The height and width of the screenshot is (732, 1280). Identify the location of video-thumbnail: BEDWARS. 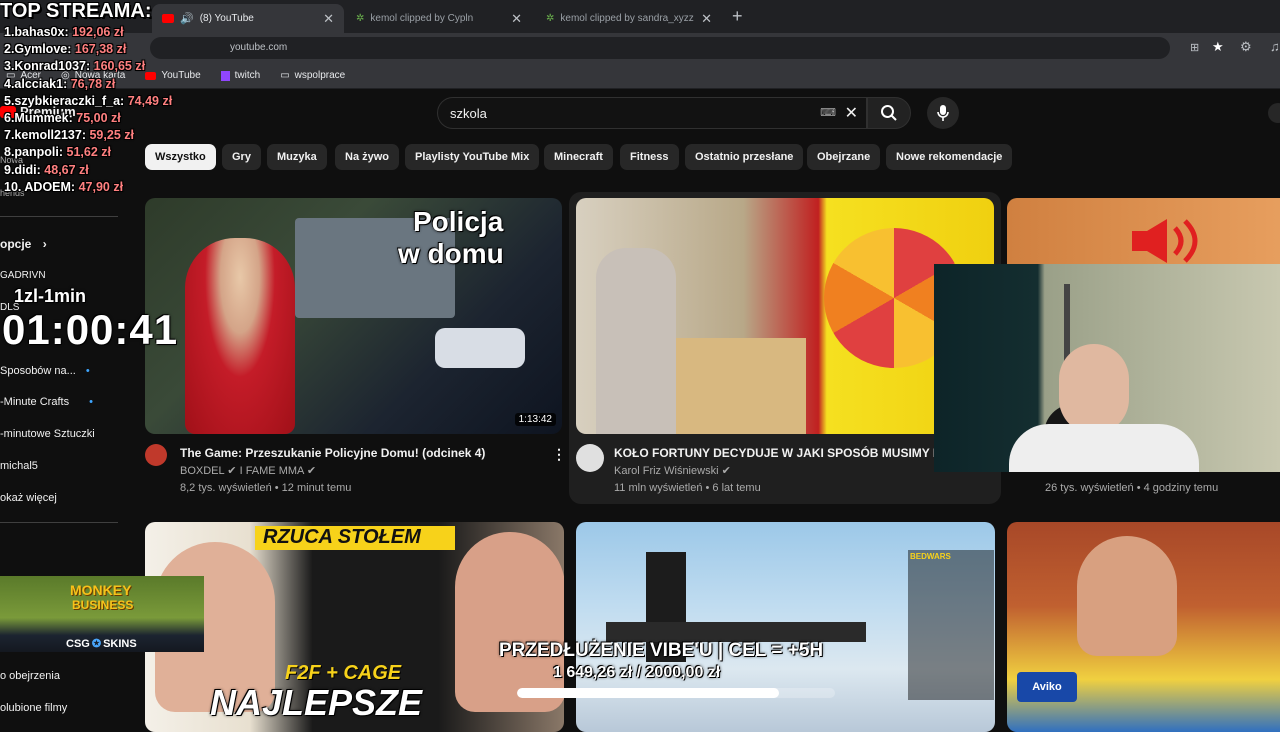
(785, 627).